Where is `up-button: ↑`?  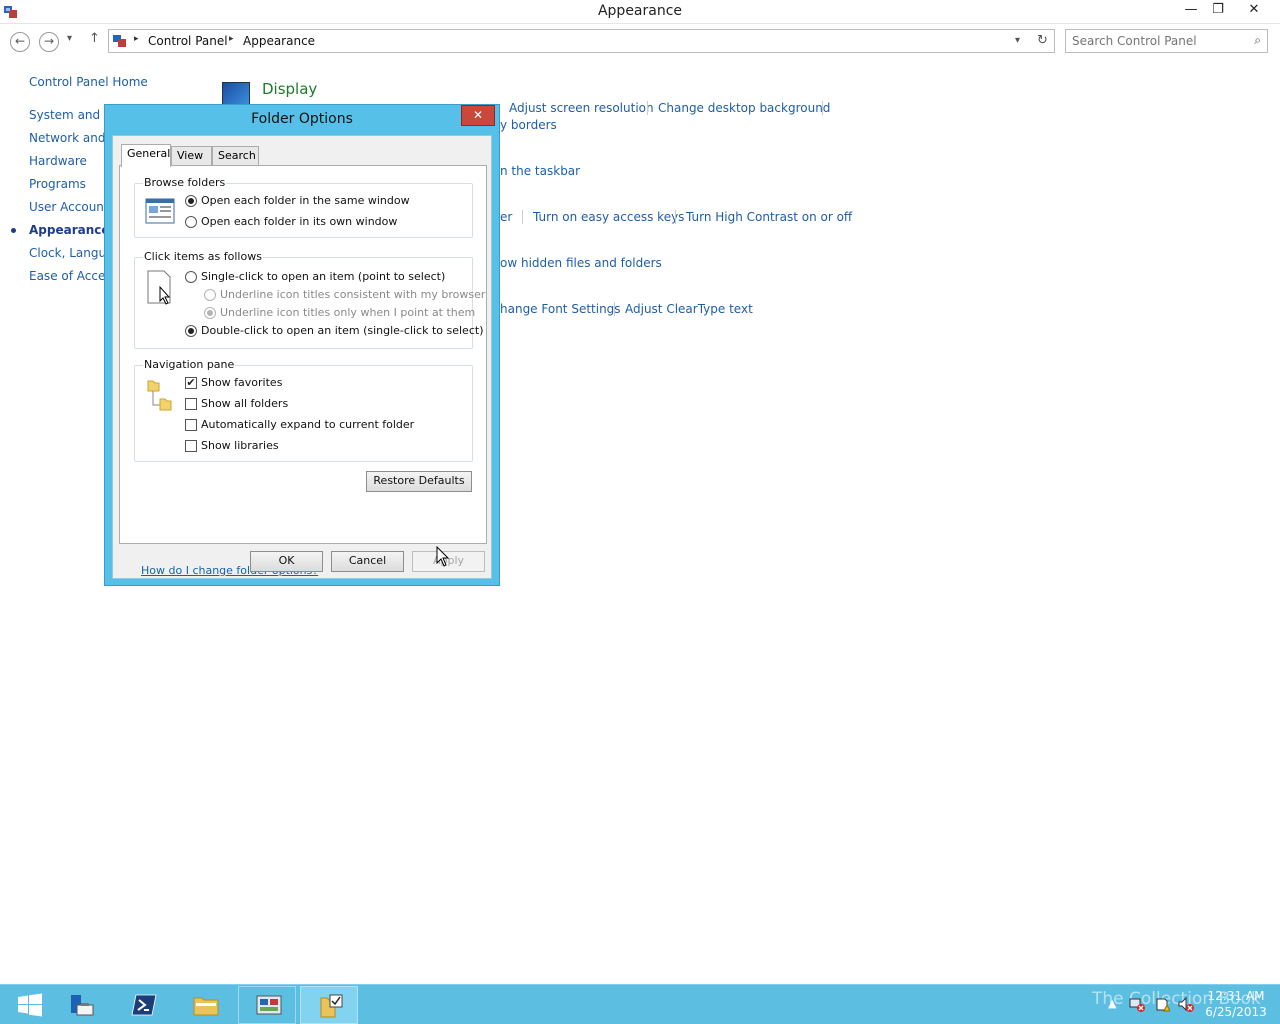
up-button: ↑ is located at coordinates (94, 38).